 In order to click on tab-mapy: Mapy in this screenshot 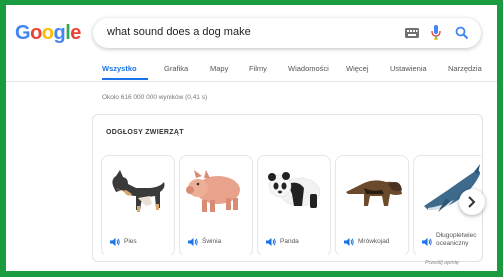, I will do `click(219, 72)`.